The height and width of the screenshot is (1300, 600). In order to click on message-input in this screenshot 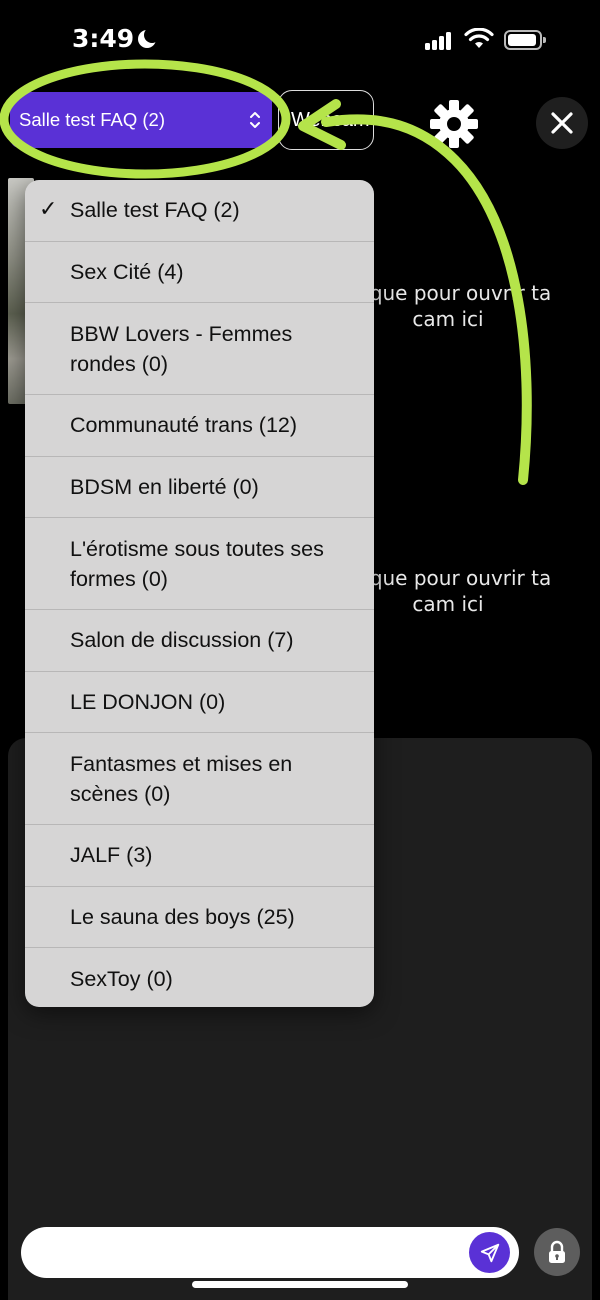, I will do `click(251, 1252)`.